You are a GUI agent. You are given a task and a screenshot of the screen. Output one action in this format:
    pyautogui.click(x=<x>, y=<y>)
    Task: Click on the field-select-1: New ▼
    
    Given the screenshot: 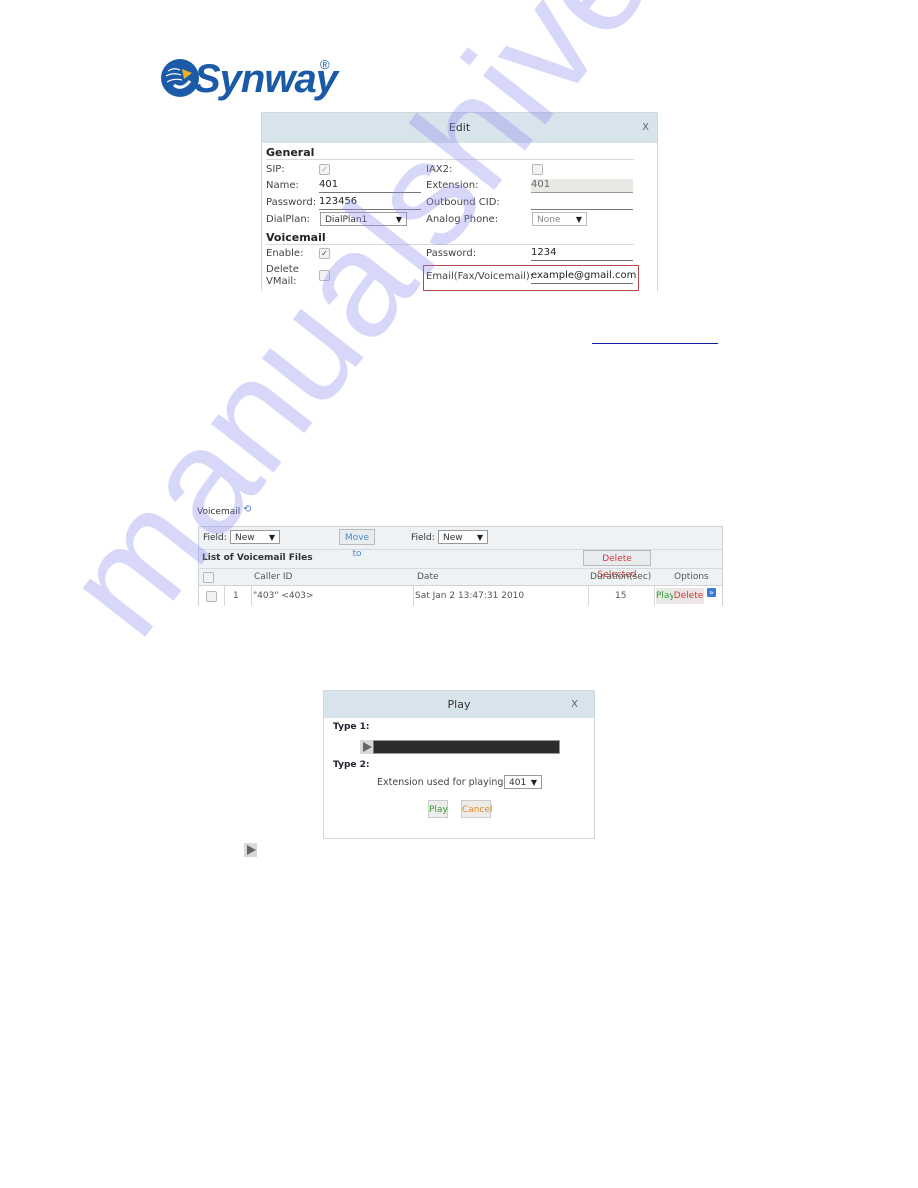 What is the action you would take?
    pyautogui.click(x=255, y=537)
    